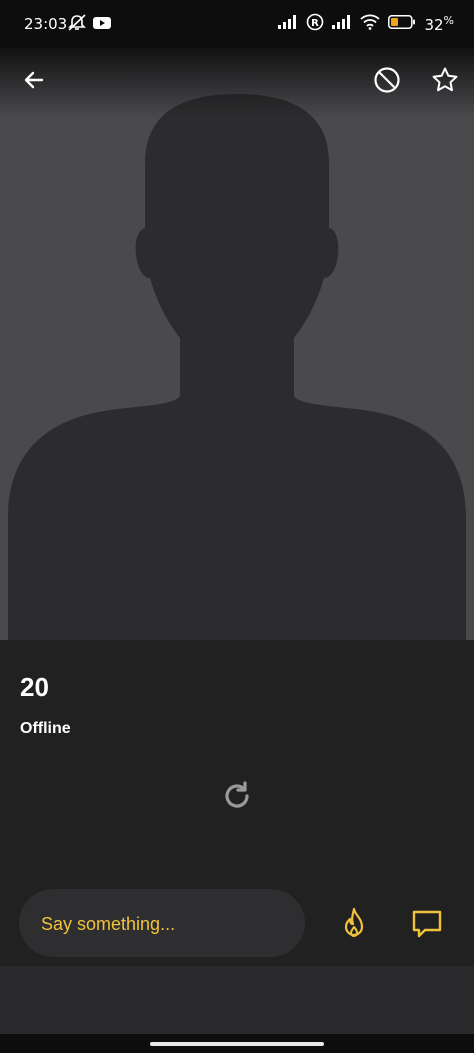 The width and height of the screenshot is (474, 1053). I want to click on system-nav-bar, so click(237, 1043).